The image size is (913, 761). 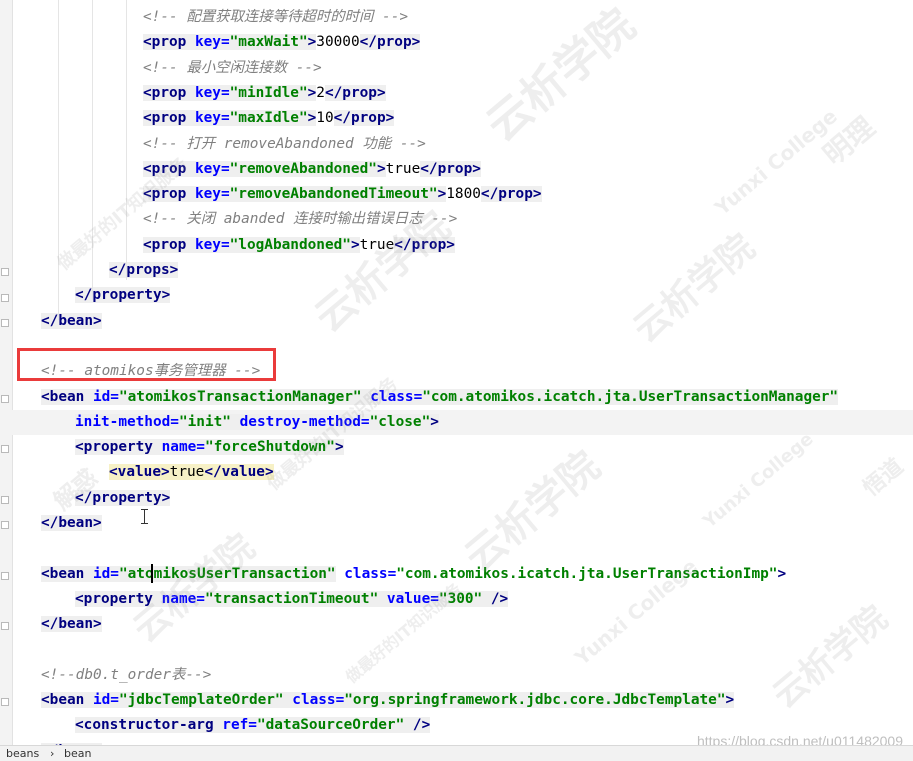 I want to click on code-token: "logAbandoned", so click(x=290, y=244).